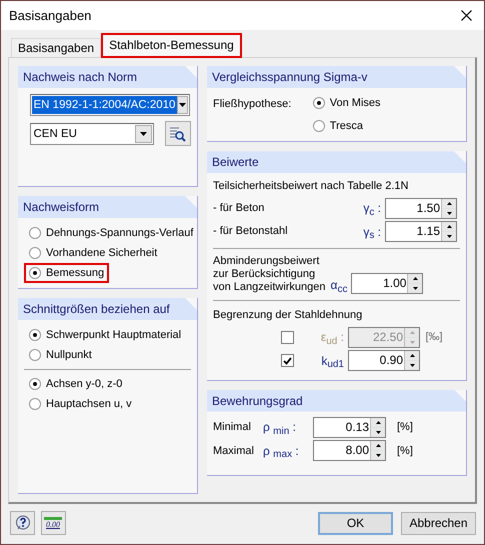 The width and height of the screenshot is (485, 545). I want to click on number-spinner: 0.13, so click(349, 427).